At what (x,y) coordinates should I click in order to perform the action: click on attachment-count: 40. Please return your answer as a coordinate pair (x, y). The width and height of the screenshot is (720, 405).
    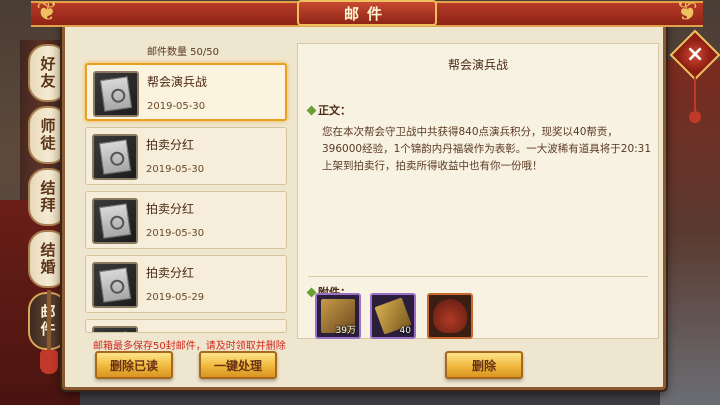
    Looking at the image, I should click on (405, 331).